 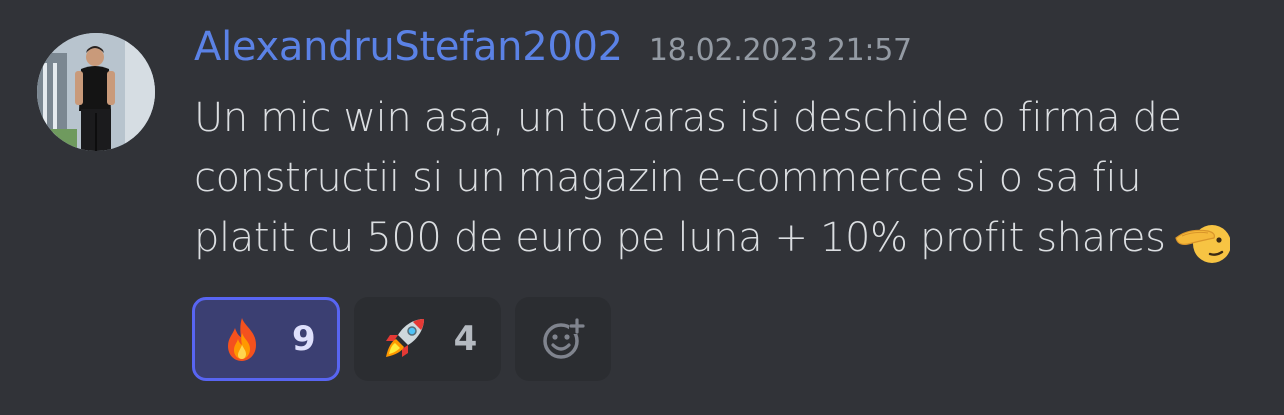 What do you see at coordinates (408, 47) in the screenshot?
I see `username: AlexandruStefan2002` at bounding box center [408, 47].